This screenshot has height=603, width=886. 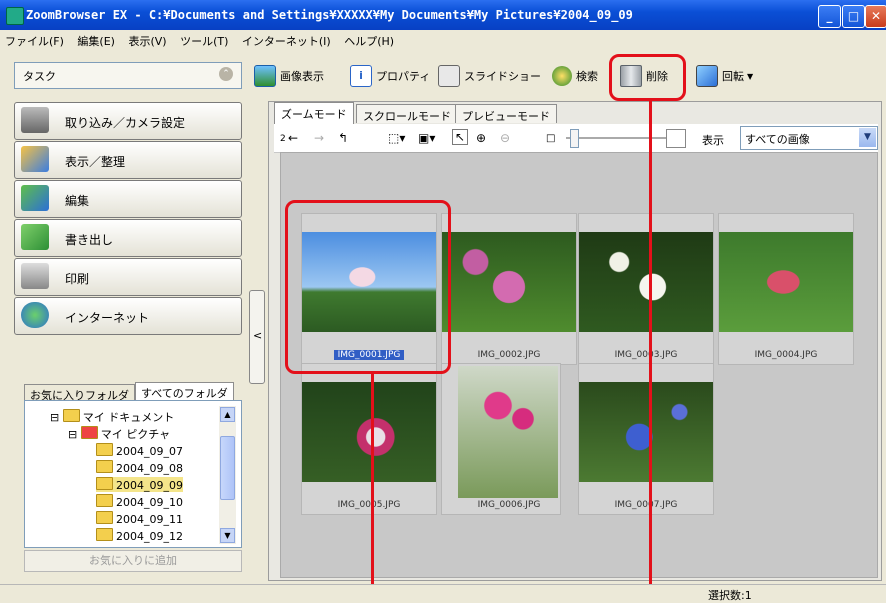 I want to click on thumbnail-item: IMG_0002.JPG, so click(x=509, y=289).